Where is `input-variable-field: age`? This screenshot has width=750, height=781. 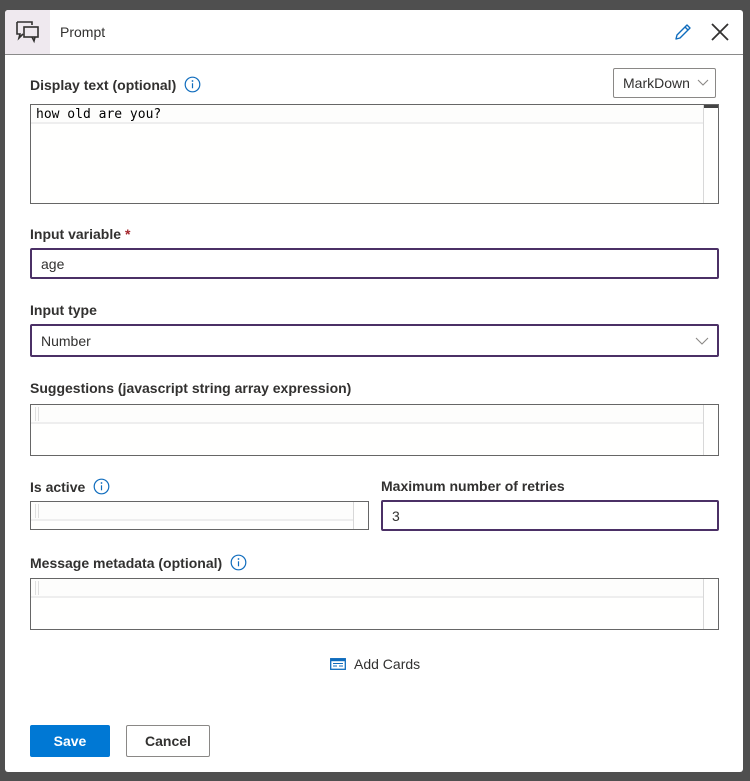 input-variable-field: age is located at coordinates (374, 263).